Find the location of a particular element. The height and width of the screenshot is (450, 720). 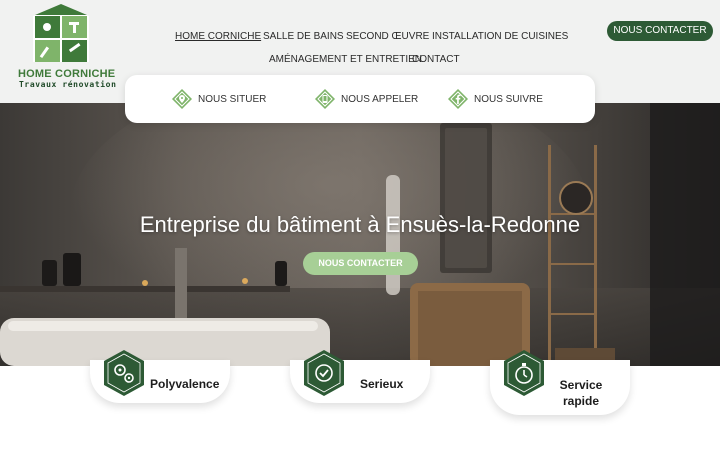

locate-us-link: NOUS SITUER is located at coordinates (218, 99).